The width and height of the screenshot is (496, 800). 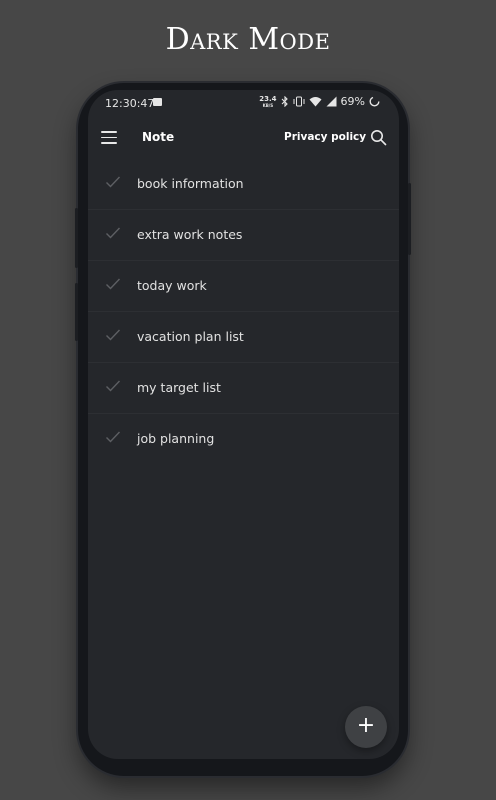 I want to click on list-item: job planning, so click(x=243, y=439).